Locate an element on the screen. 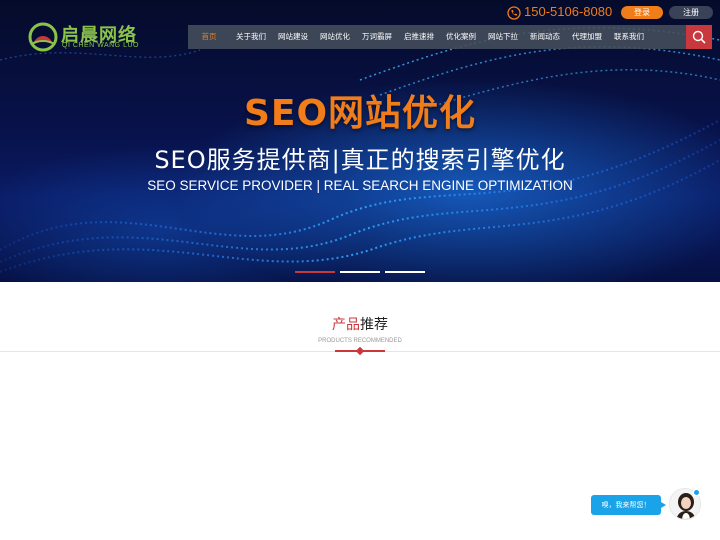 The width and height of the screenshot is (720, 540). hero-title: SEO网站优化 is located at coordinates (360, 113).